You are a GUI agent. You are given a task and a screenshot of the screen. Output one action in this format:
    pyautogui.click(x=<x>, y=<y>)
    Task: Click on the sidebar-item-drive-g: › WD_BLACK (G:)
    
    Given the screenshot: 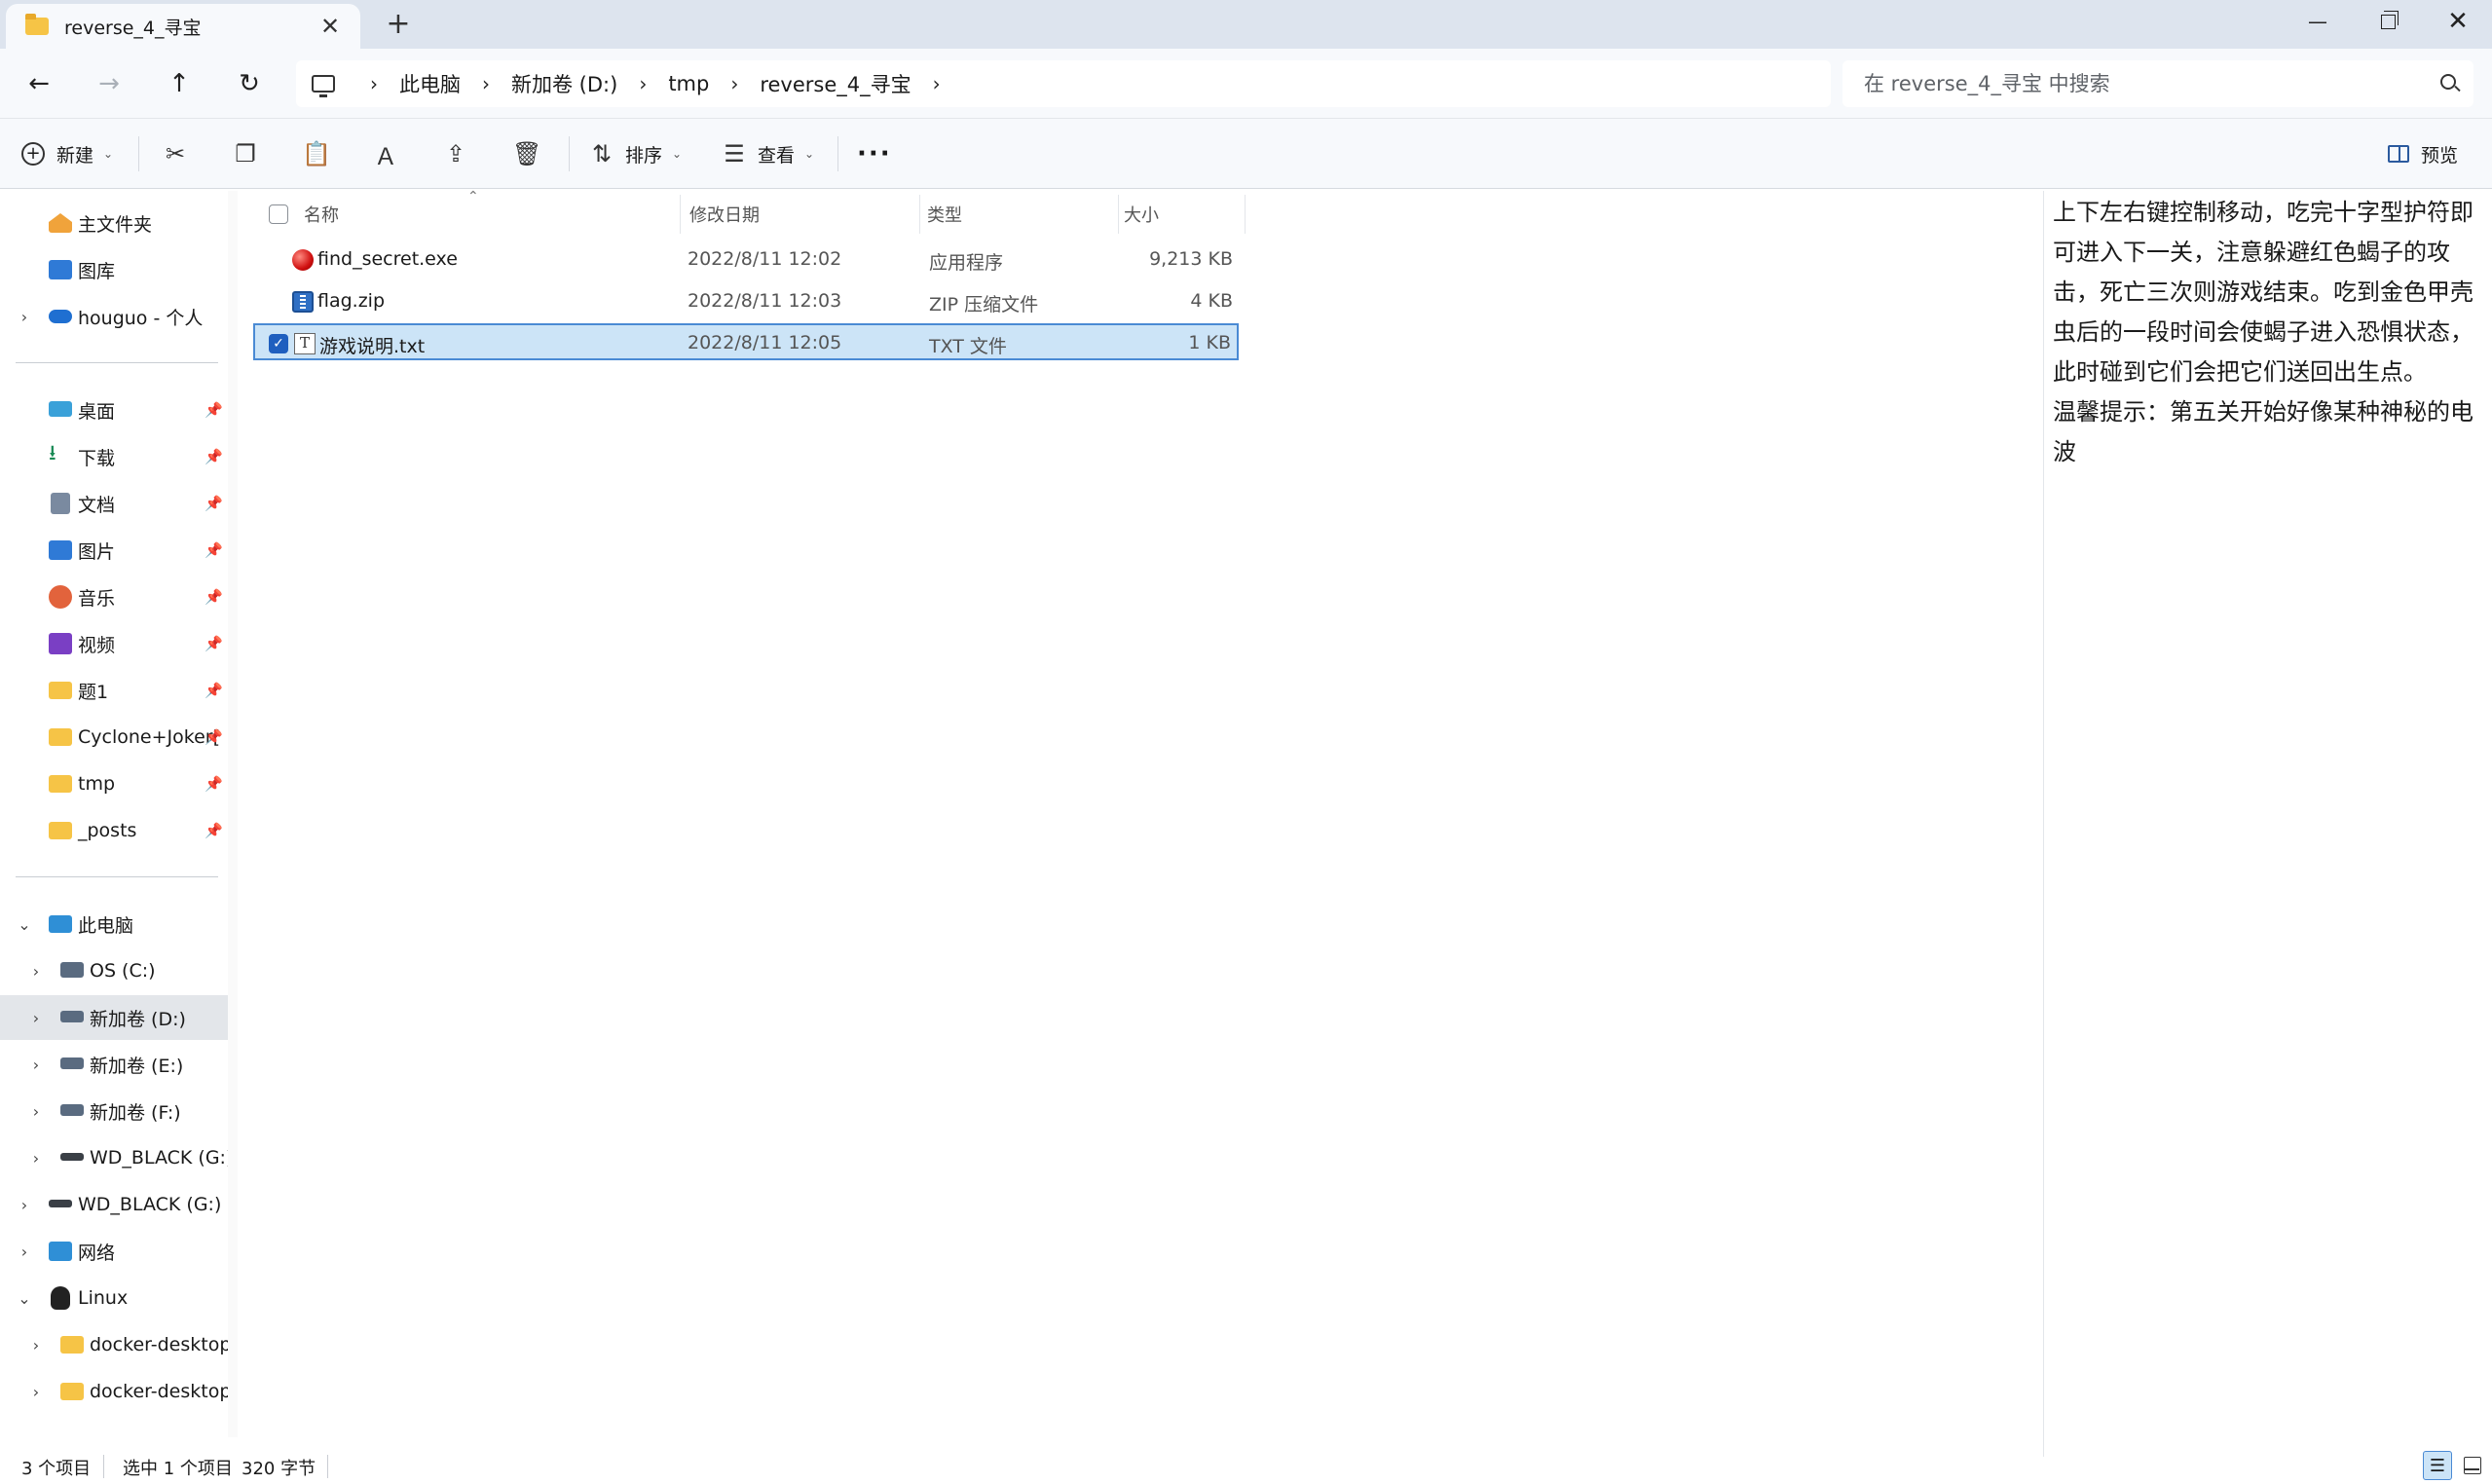 What is the action you would take?
    pyautogui.click(x=114, y=1157)
    